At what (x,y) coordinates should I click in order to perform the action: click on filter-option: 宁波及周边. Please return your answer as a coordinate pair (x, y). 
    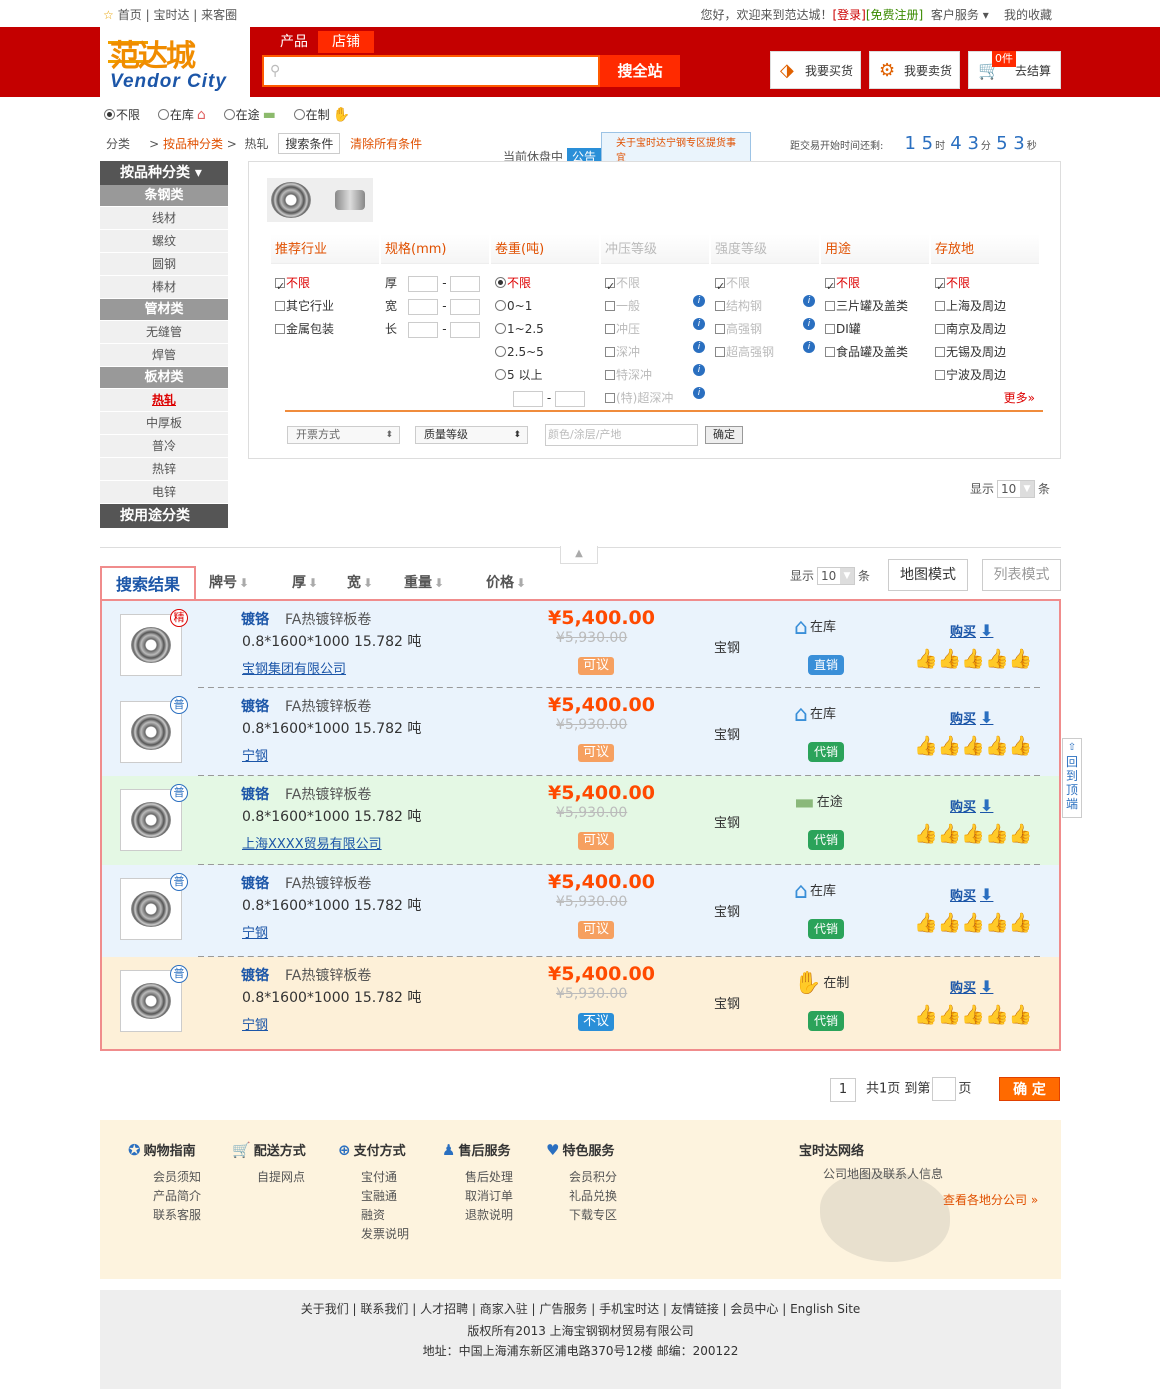
    Looking at the image, I should click on (985, 375).